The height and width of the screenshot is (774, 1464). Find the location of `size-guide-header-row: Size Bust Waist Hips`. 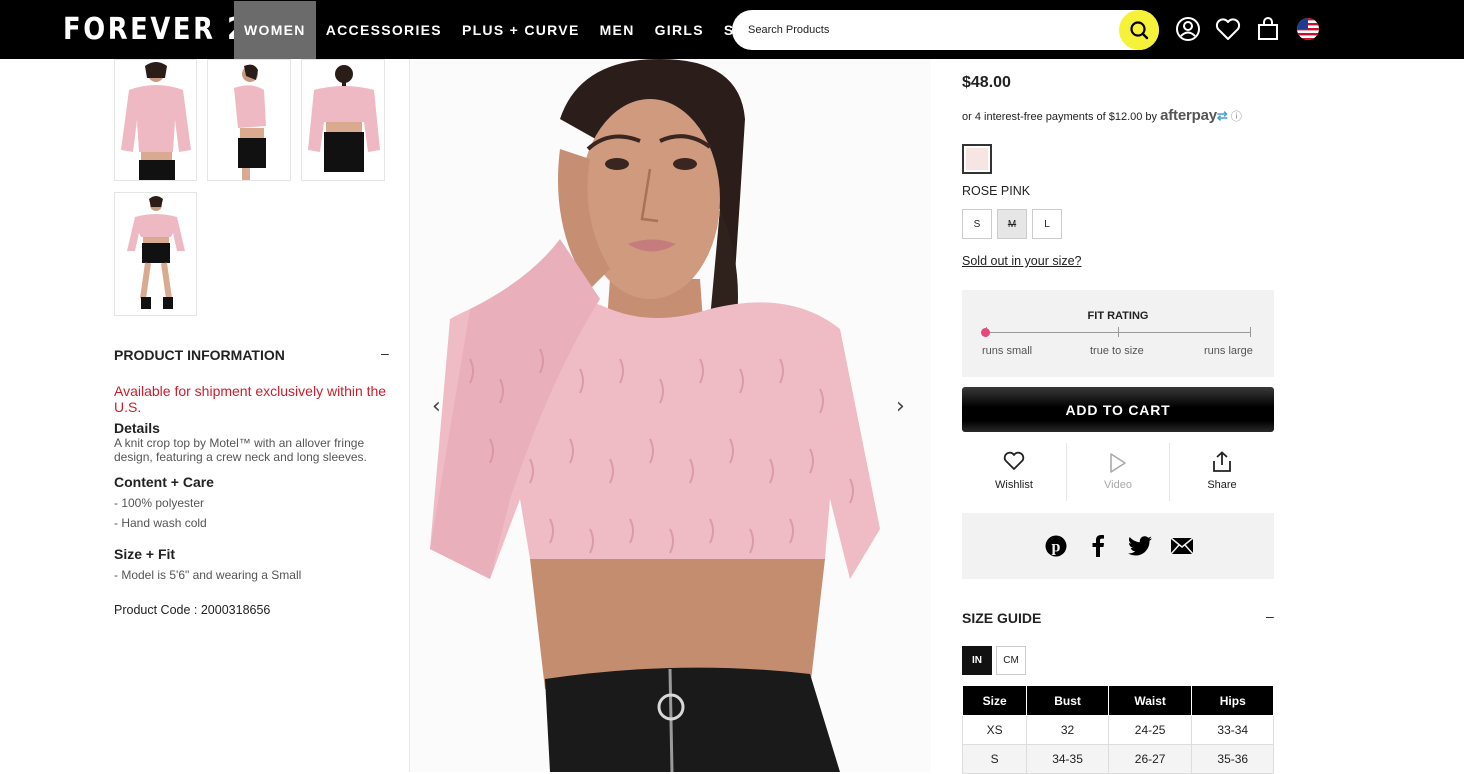

size-guide-header-row: Size Bust Waist Hips is located at coordinates (1117, 700).